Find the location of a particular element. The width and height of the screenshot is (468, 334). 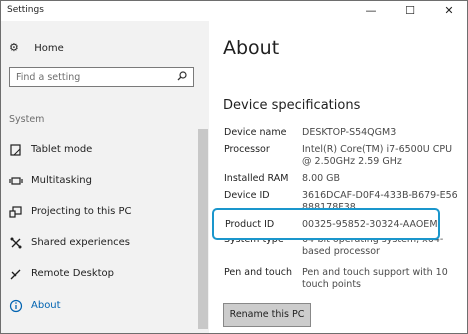

home-label: Home is located at coordinates (49, 48).